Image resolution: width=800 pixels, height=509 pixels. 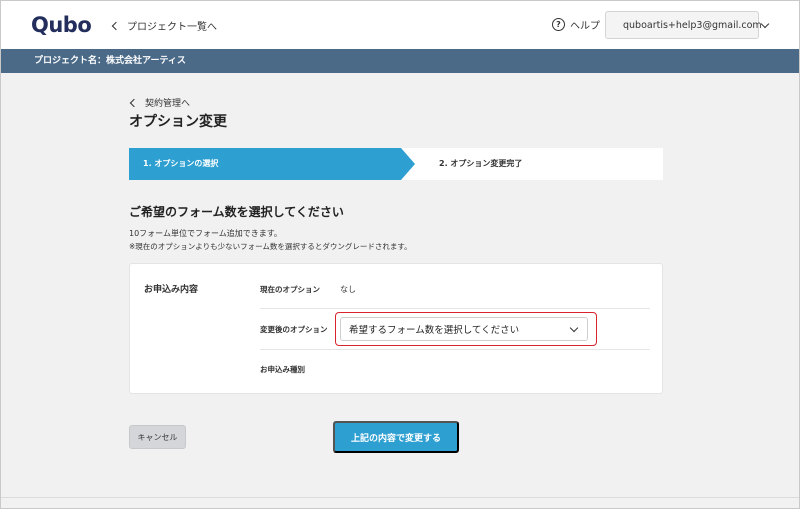 I want to click on help-label: ヘルプ, so click(x=585, y=26).